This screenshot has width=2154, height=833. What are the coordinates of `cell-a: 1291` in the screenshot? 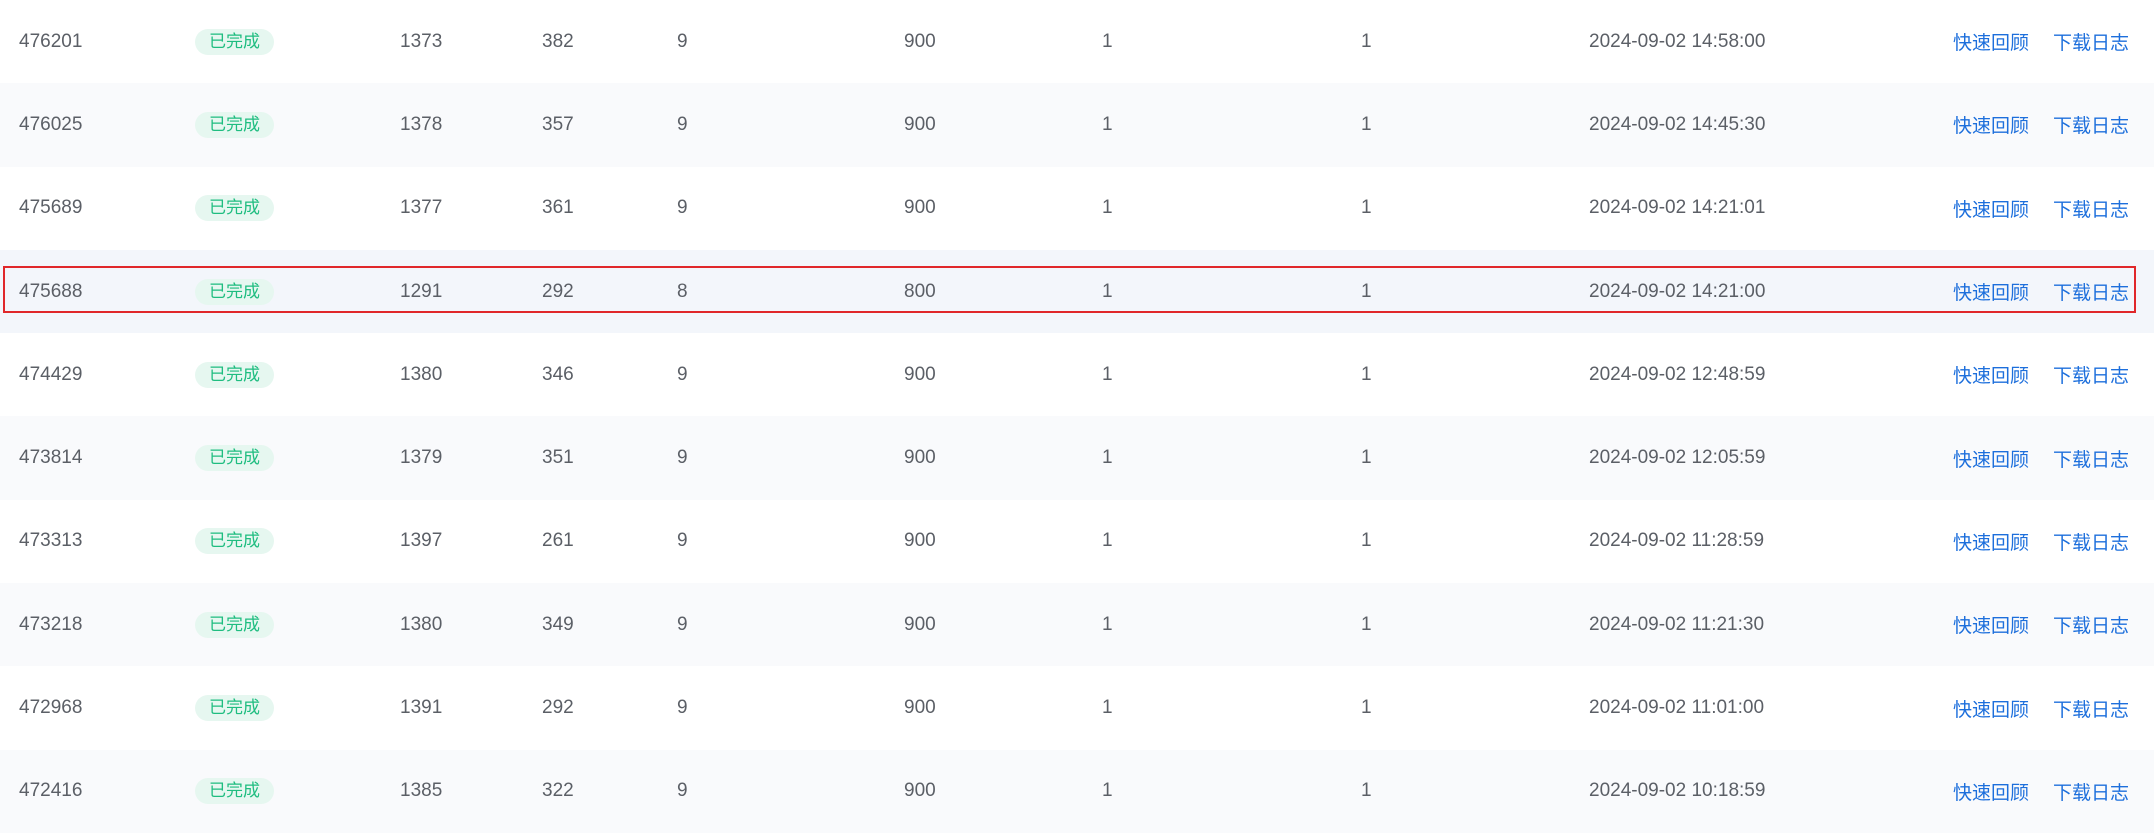 It's located at (421, 291).